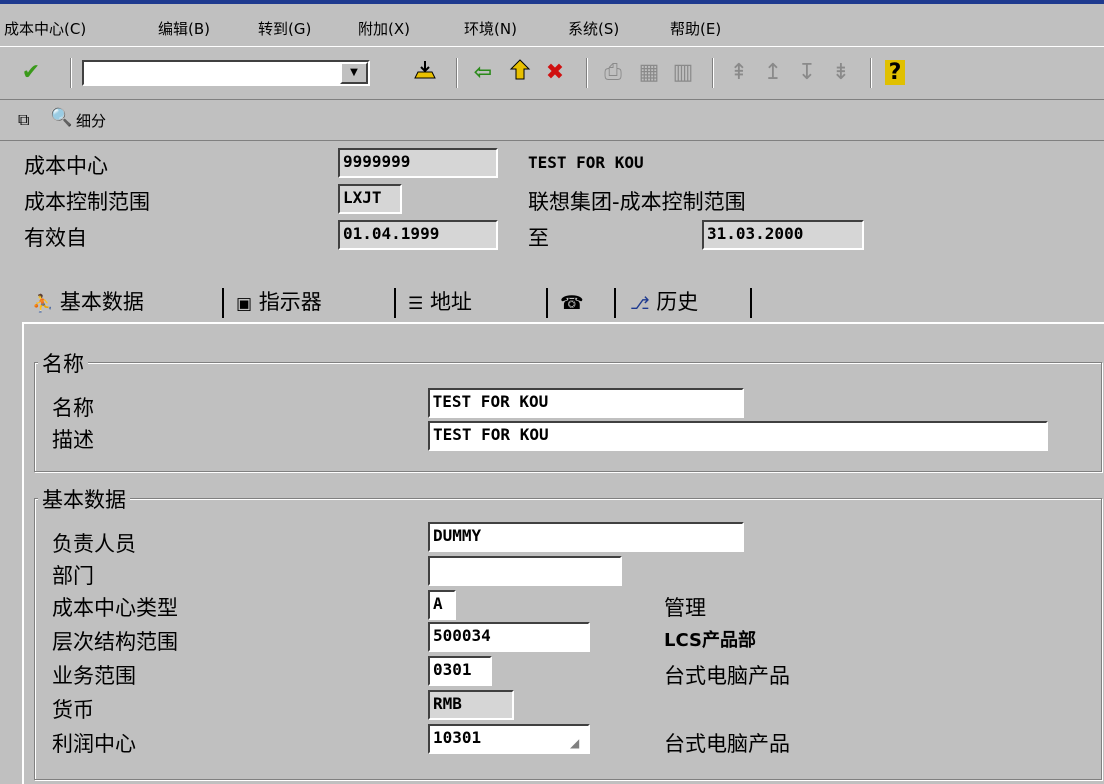  What do you see at coordinates (63, 363) in the screenshot?
I see `names-group-title: 名称` at bounding box center [63, 363].